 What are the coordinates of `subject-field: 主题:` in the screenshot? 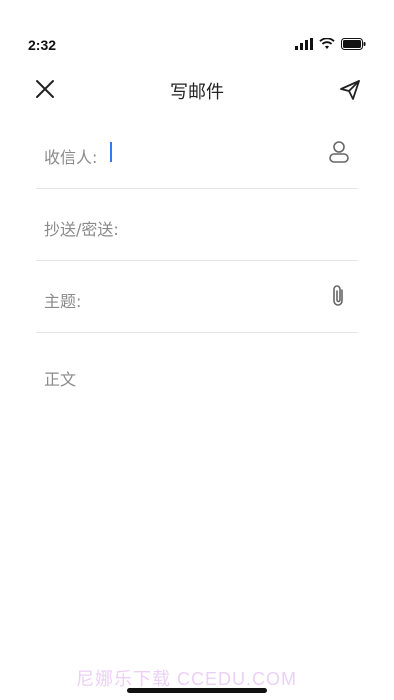 It's located at (197, 296).